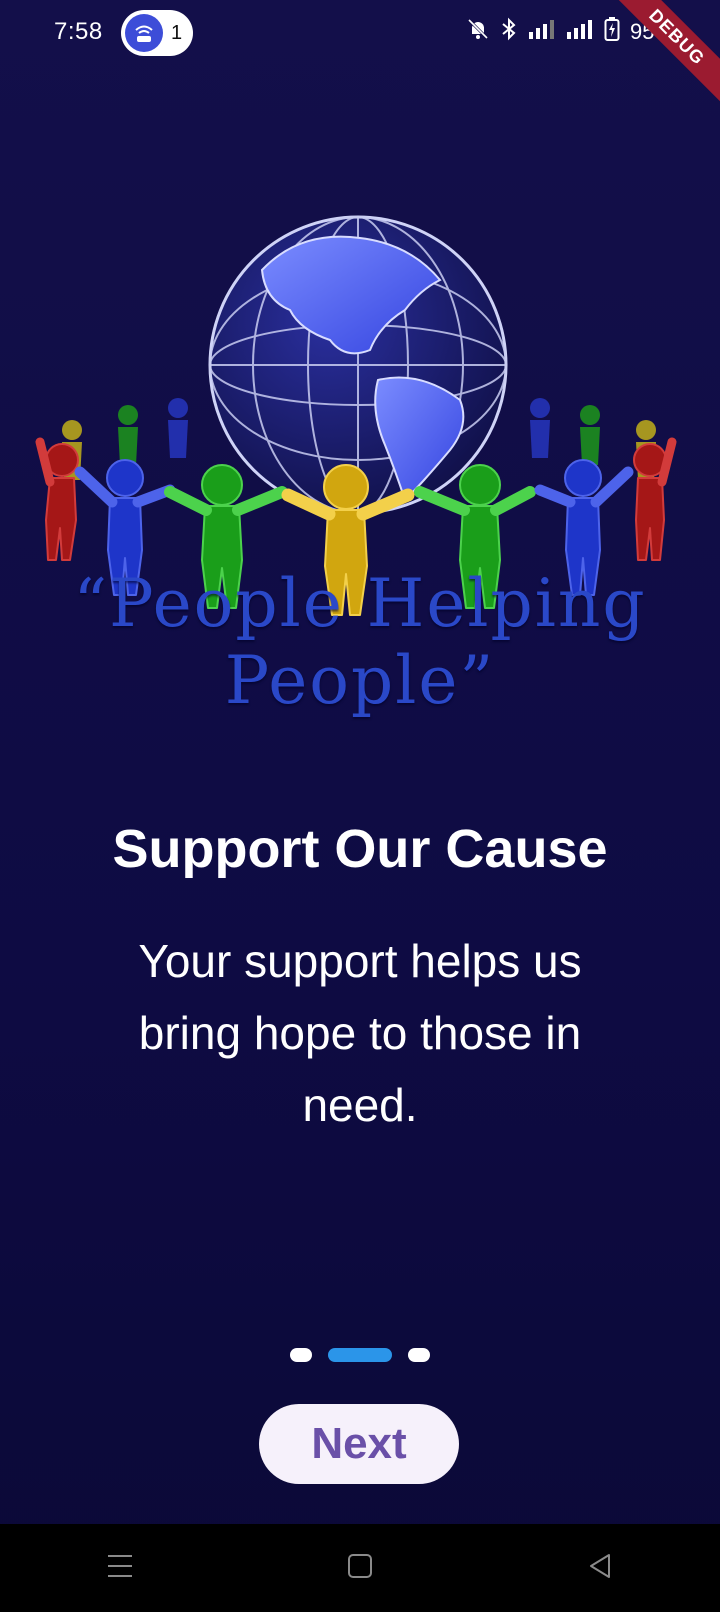  I want to click on back-icon, so click(600, 1568).